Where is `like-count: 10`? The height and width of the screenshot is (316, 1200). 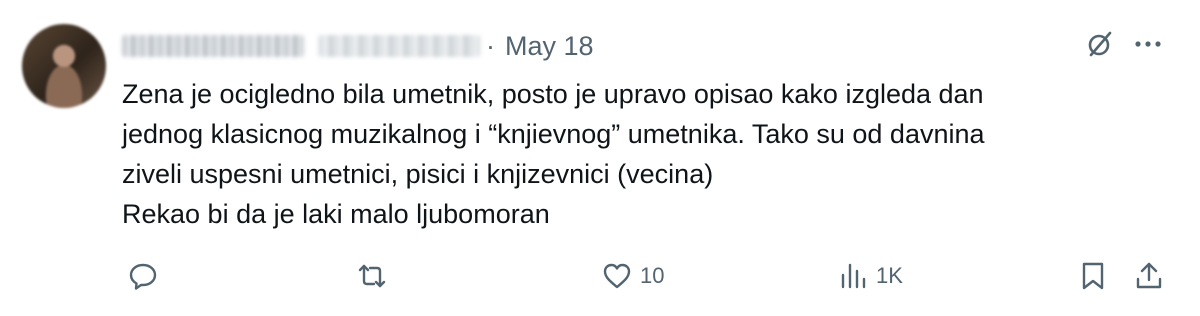 like-count: 10 is located at coordinates (652, 275).